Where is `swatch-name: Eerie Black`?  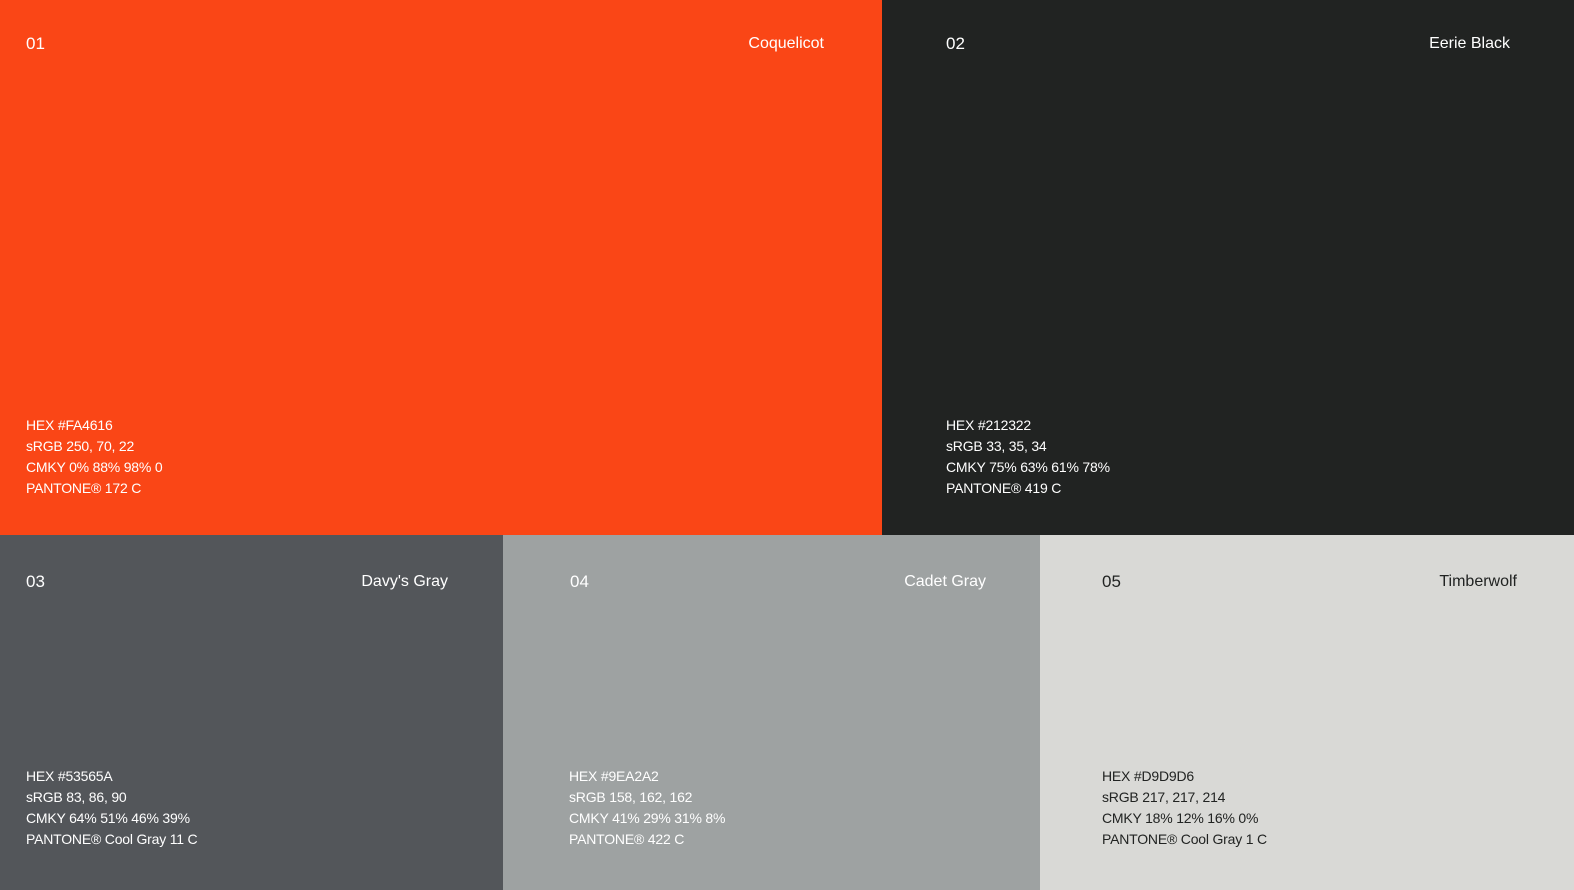
swatch-name: Eerie Black is located at coordinates (1469, 43).